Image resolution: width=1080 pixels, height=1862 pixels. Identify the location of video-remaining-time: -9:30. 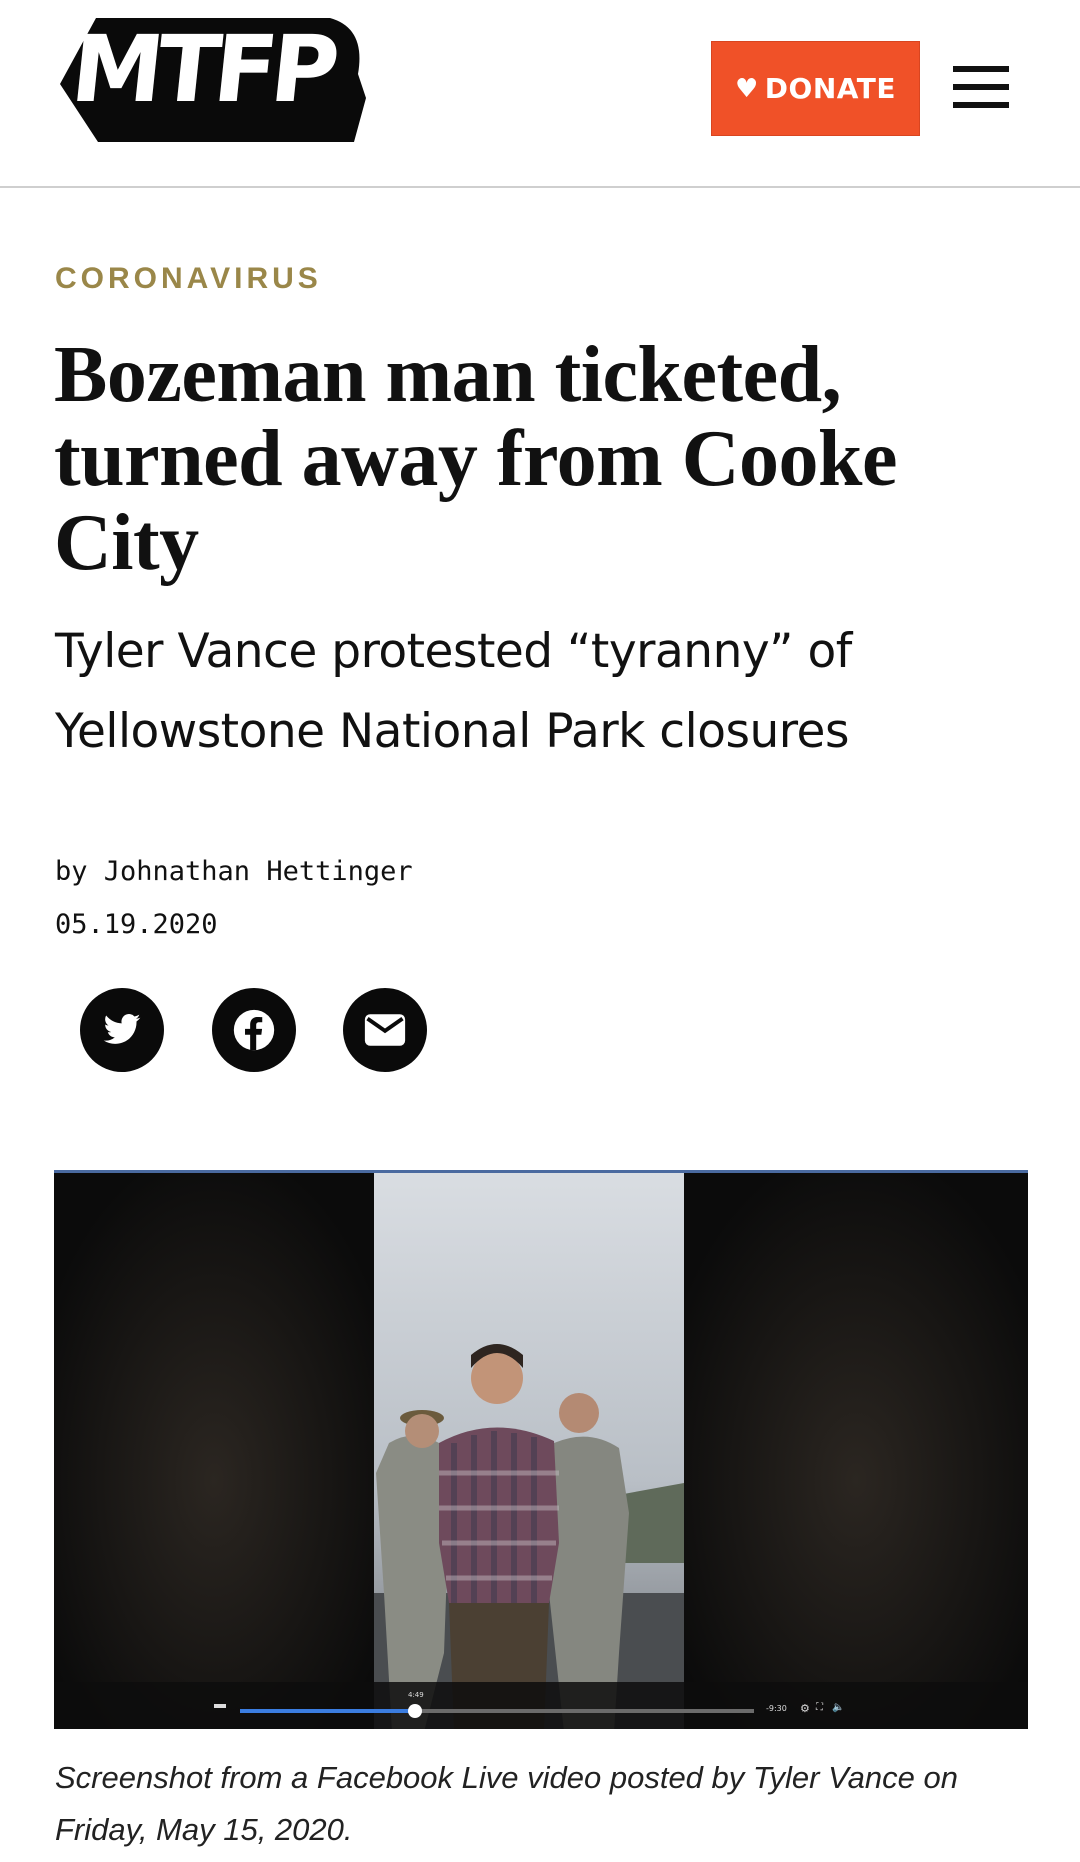
(776, 1708).